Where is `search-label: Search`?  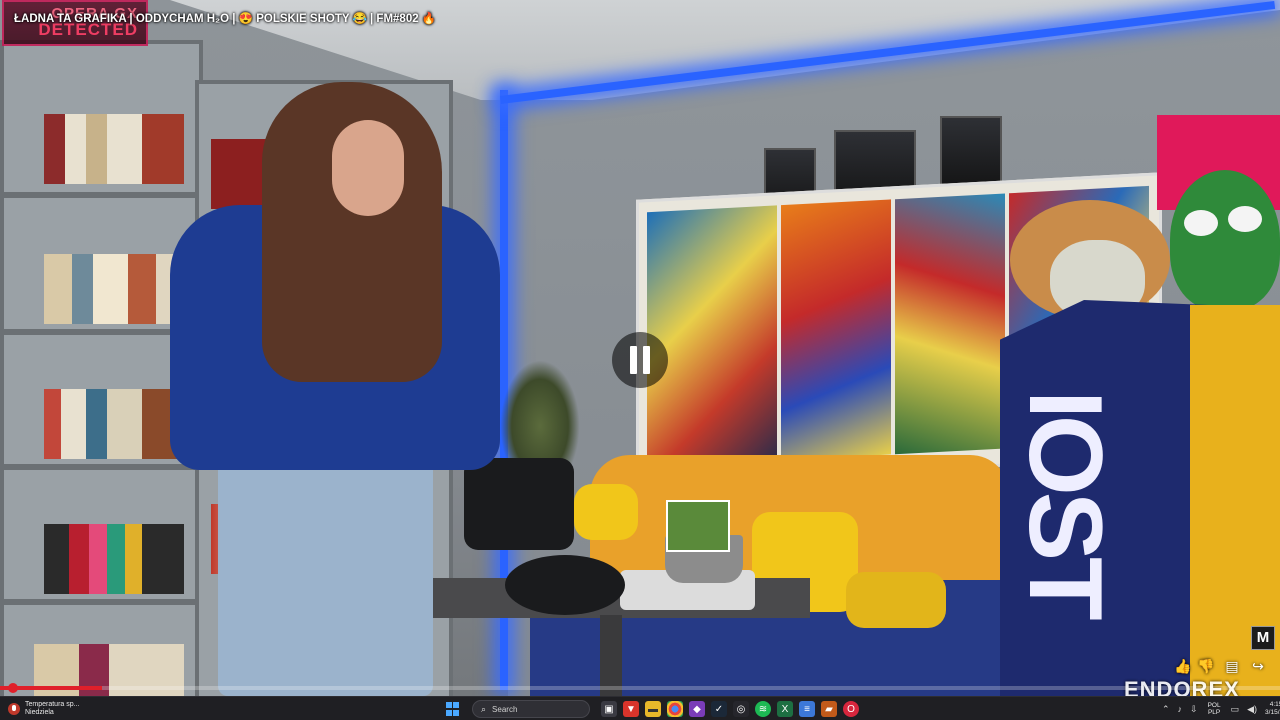
search-label: Search is located at coordinates (505, 709).